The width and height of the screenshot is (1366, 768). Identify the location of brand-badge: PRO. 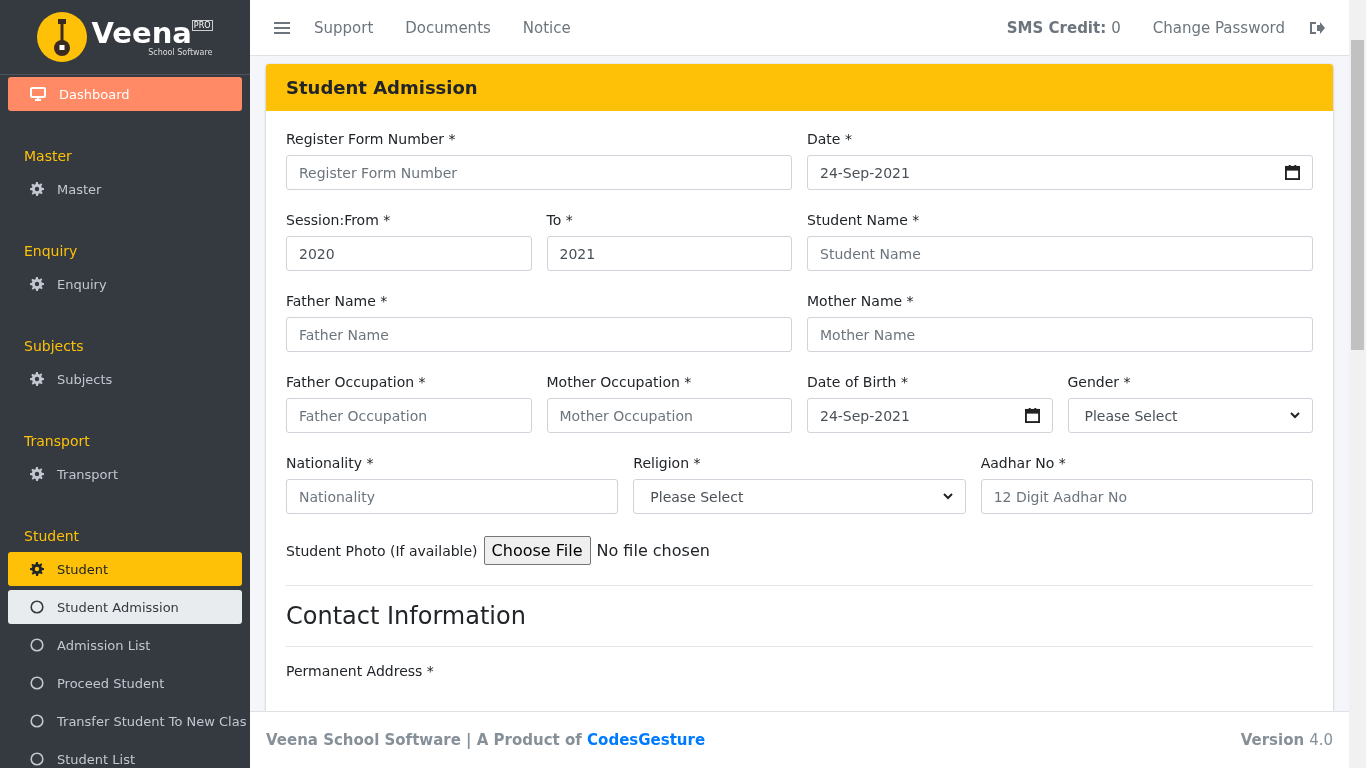
(202, 25).